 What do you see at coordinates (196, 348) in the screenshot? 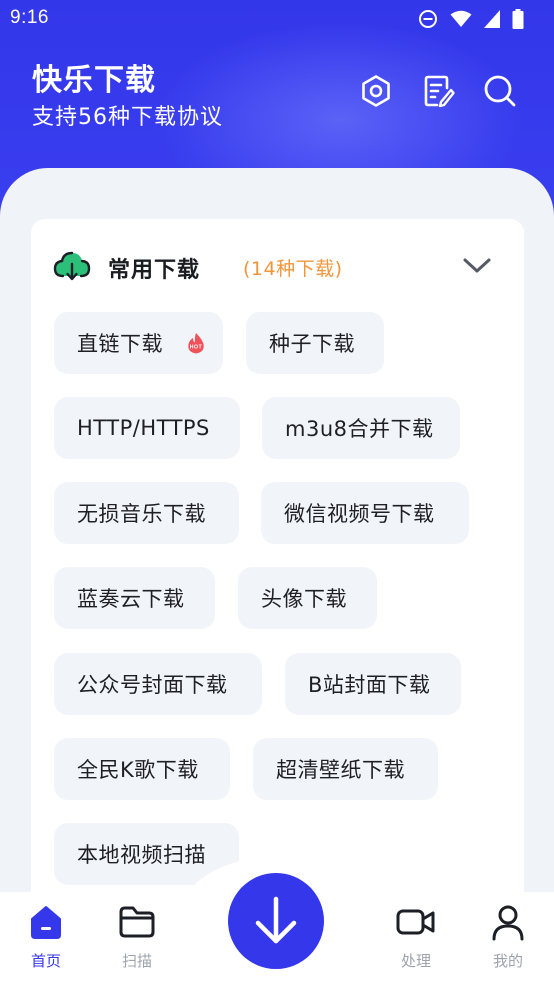
I see `hot-badge-text: HOT` at bounding box center [196, 348].